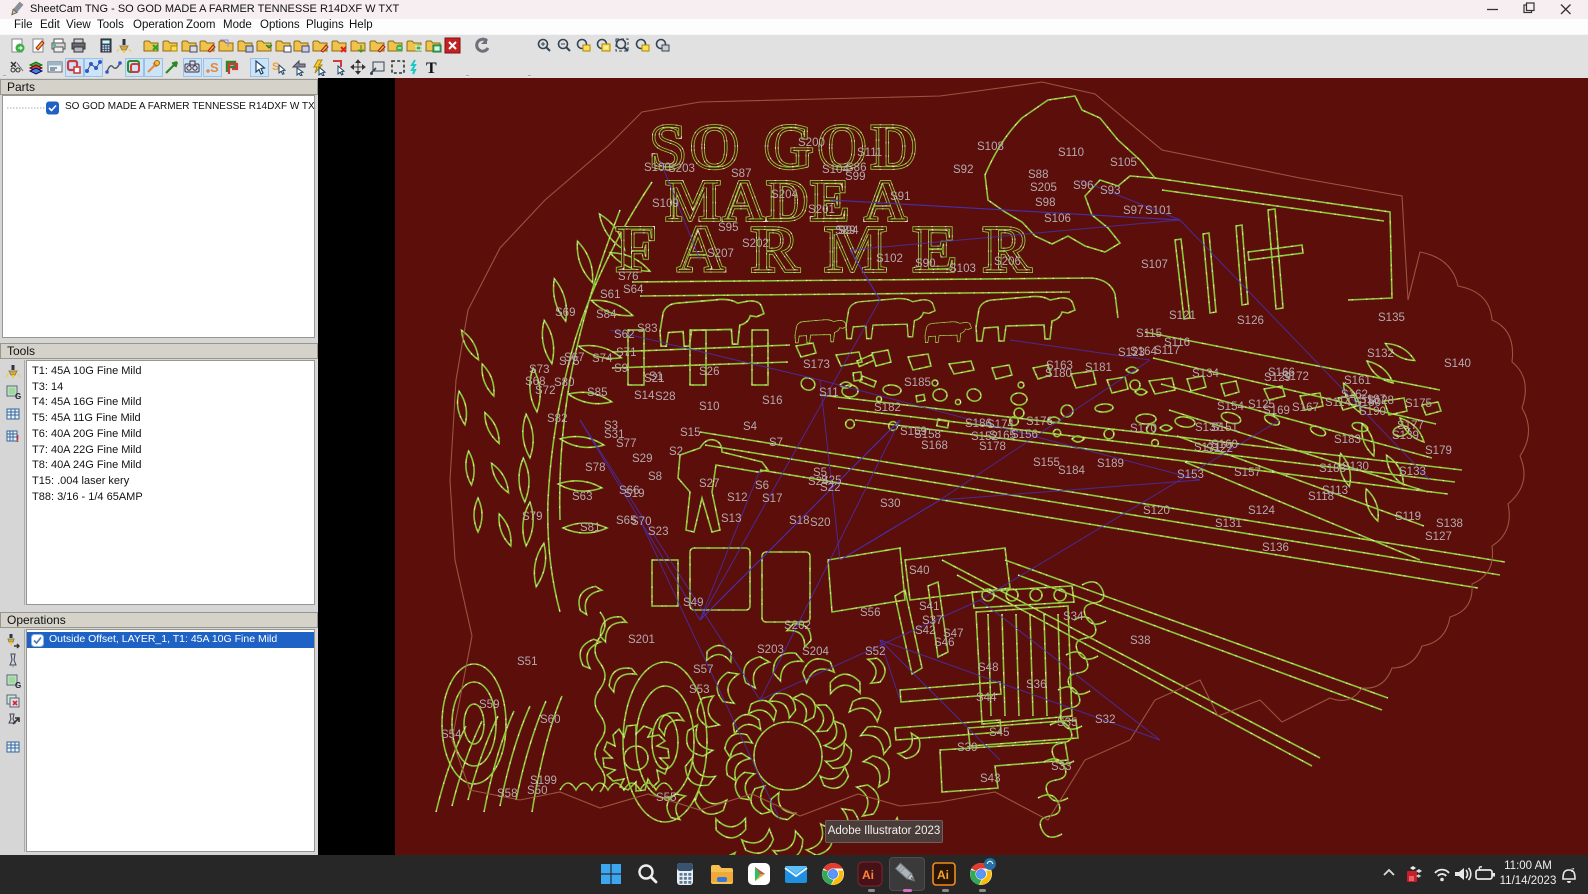 Image resolution: width=1588 pixels, height=894 pixels. Describe the element at coordinates (917, 383) in the screenshot. I see `svg-text: S185` at that location.